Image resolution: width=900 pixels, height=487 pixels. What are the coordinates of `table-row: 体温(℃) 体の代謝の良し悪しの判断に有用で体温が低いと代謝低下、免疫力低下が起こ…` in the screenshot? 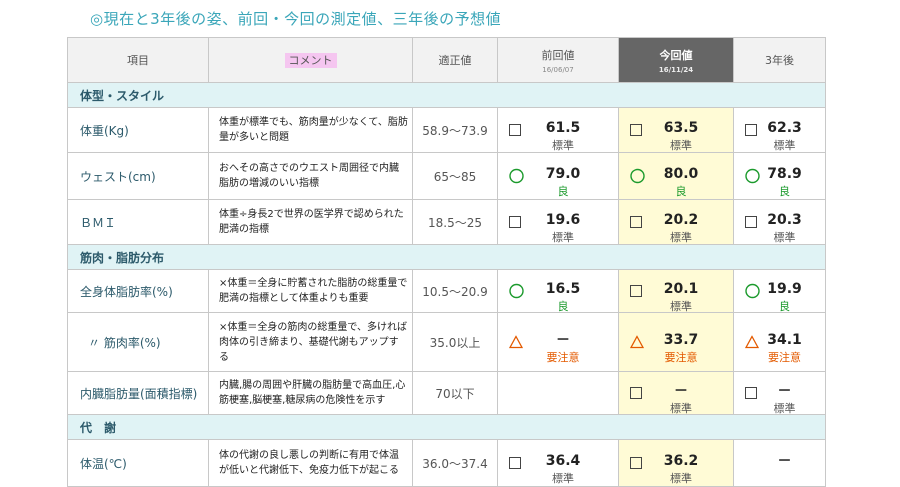 It's located at (446, 463).